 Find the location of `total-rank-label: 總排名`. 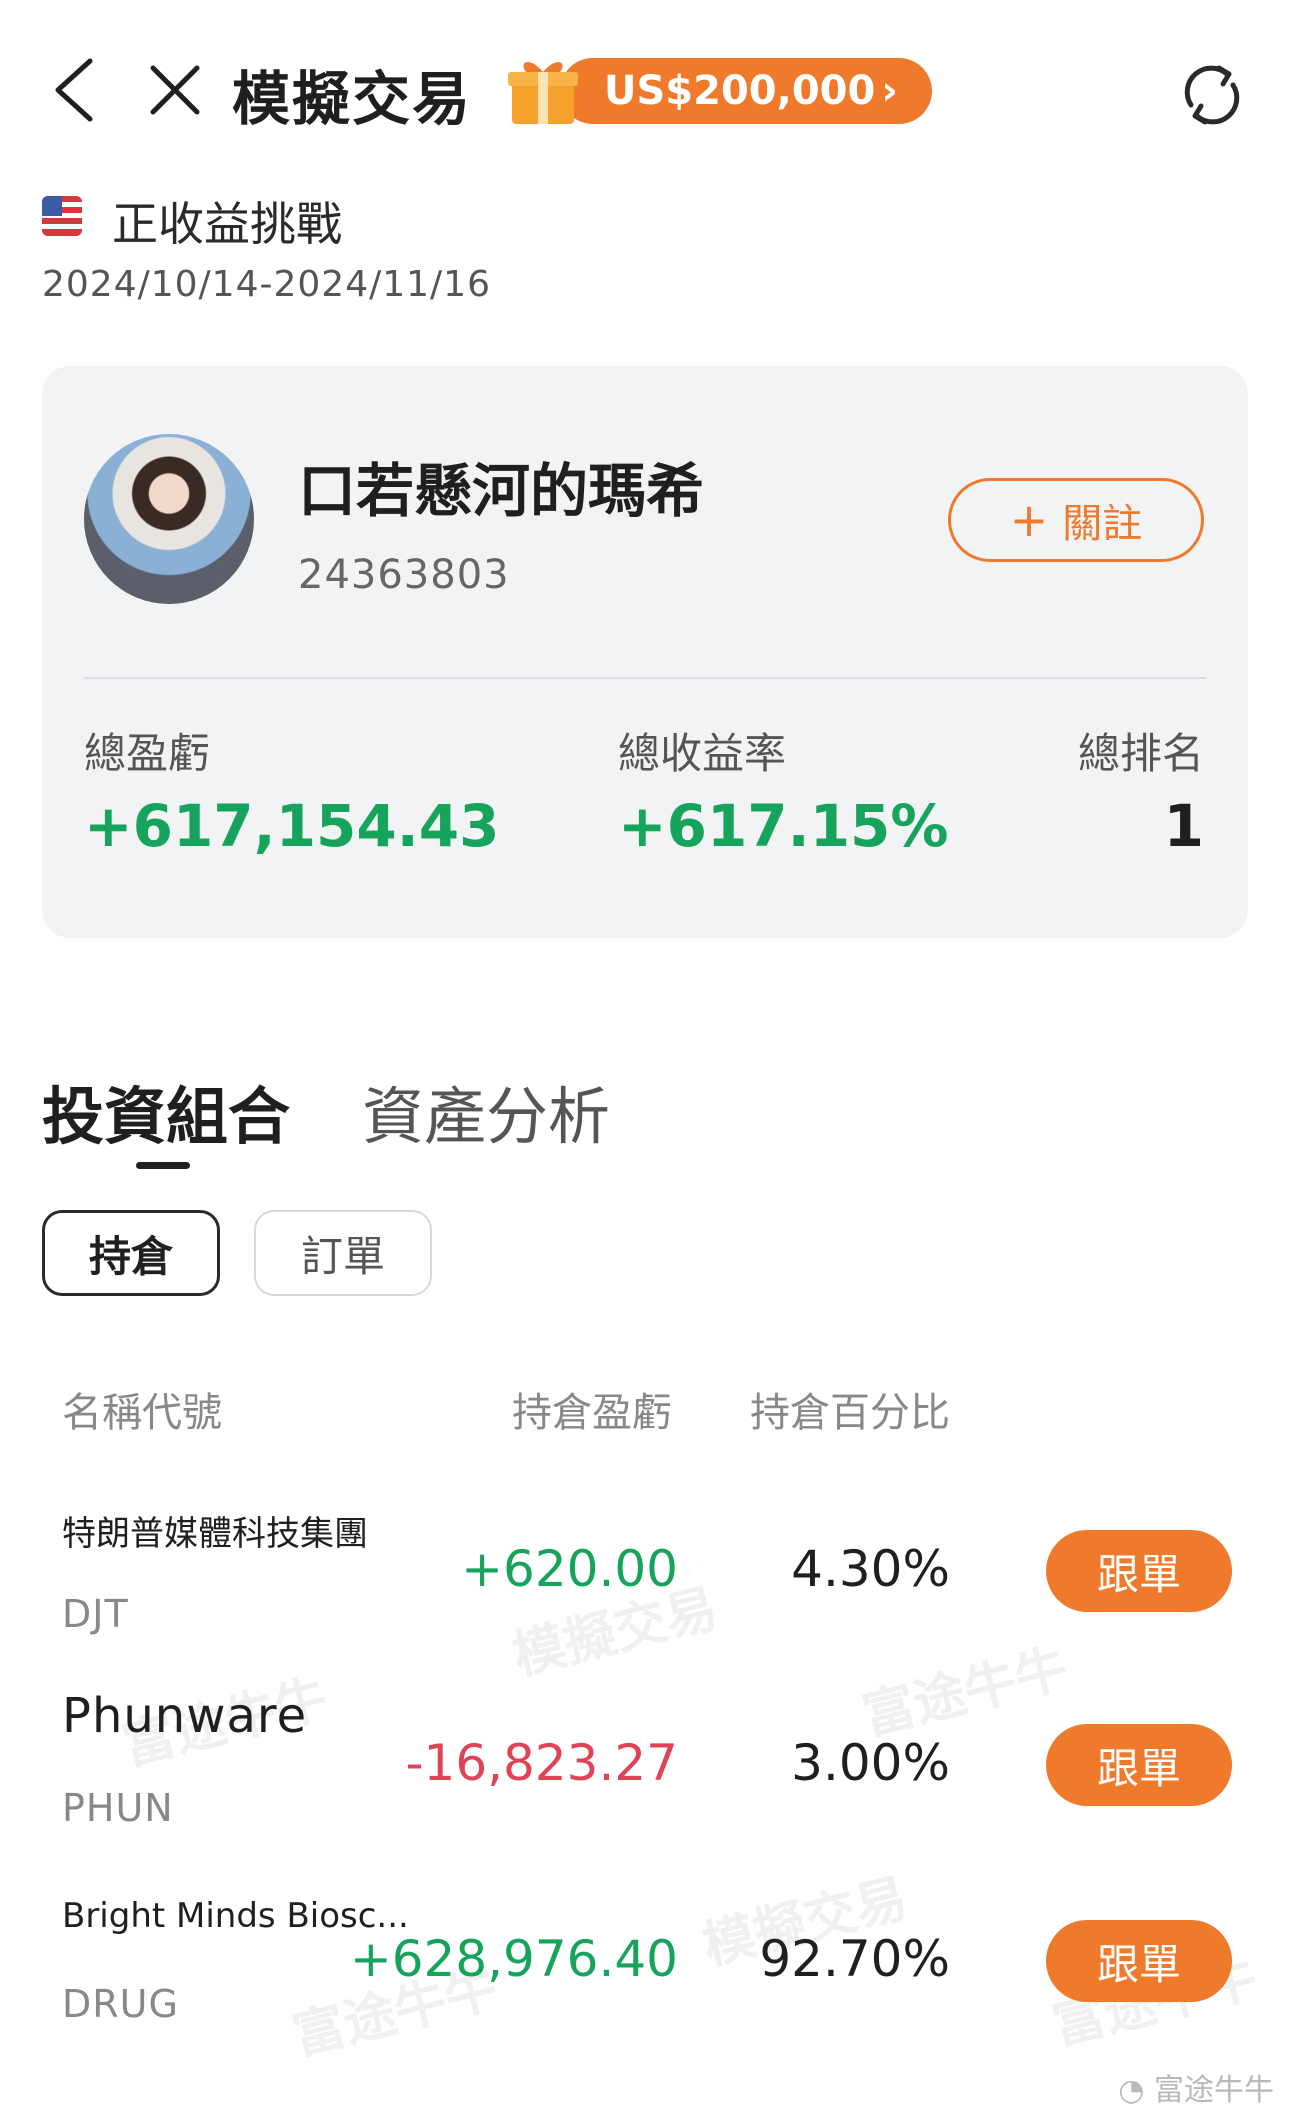

total-rank-label: 總排名 is located at coordinates (1140, 753).